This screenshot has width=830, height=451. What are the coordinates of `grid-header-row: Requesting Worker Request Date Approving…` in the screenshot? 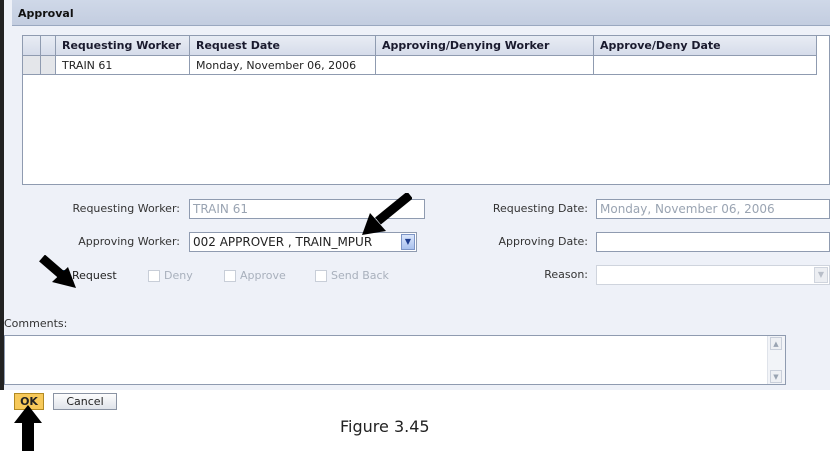 It's located at (420, 46).